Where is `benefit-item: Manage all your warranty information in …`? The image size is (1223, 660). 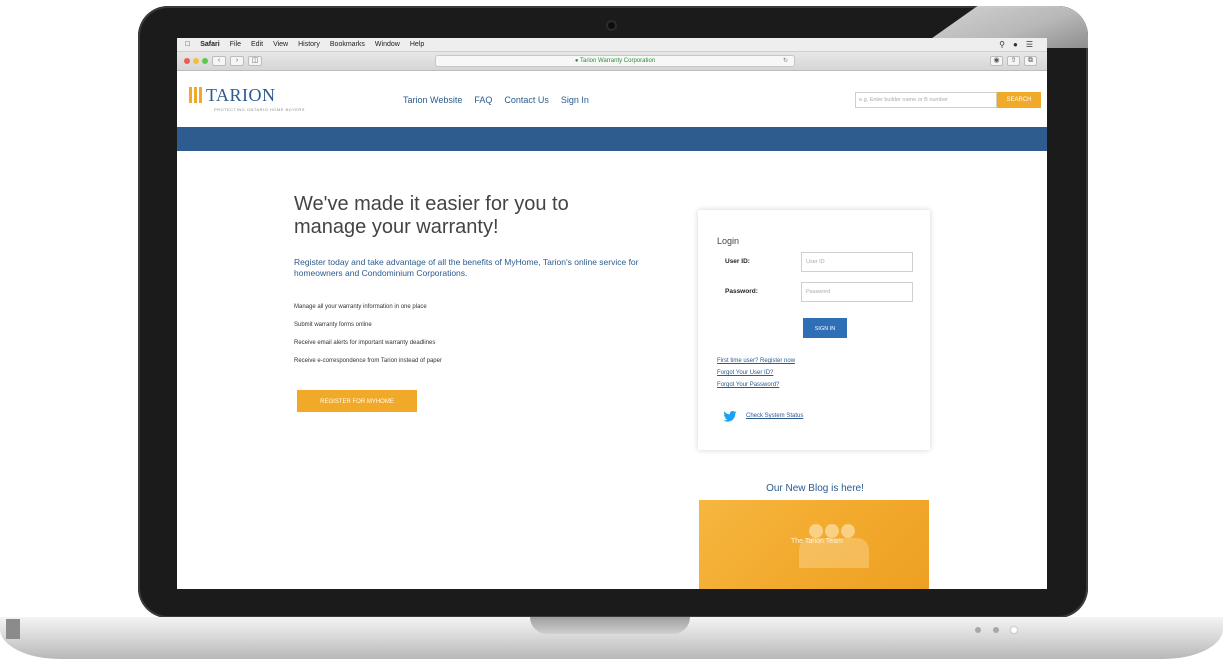 benefit-item: Manage all your warranty information in … is located at coordinates (360, 307).